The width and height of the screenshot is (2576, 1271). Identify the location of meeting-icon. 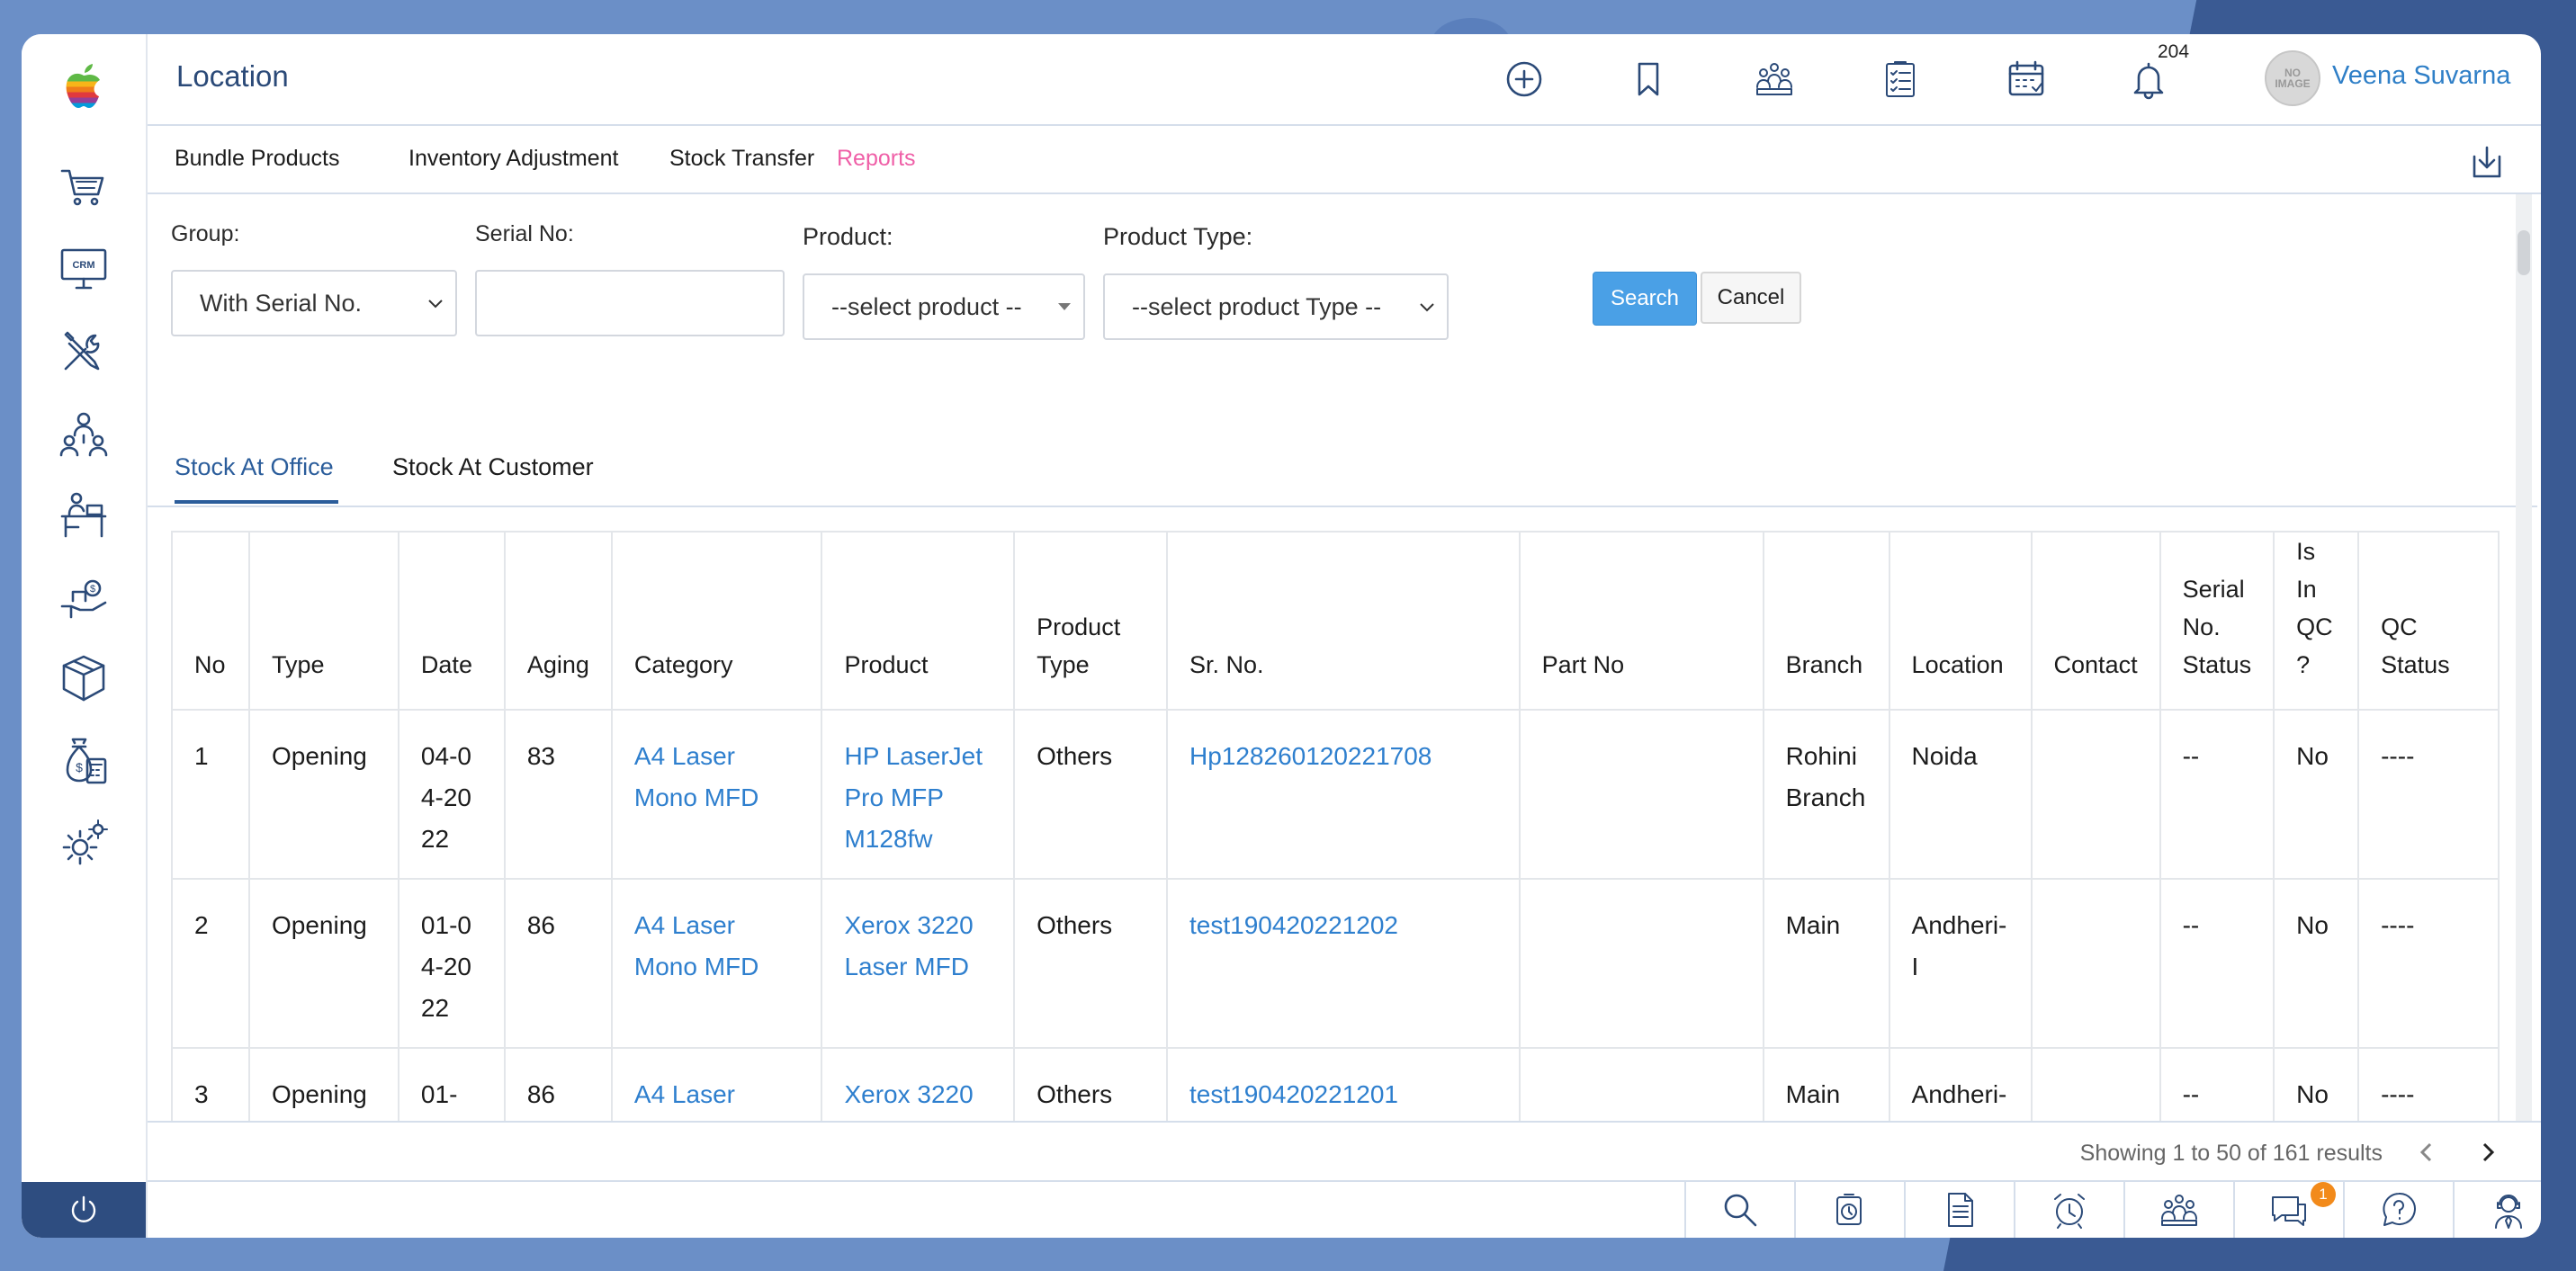
(1775, 79).